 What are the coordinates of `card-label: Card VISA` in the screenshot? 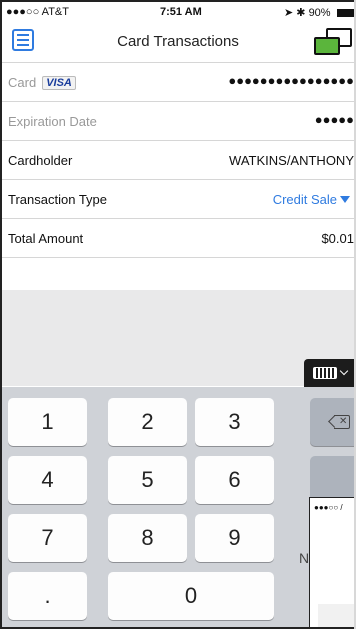 It's located at (42, 82).